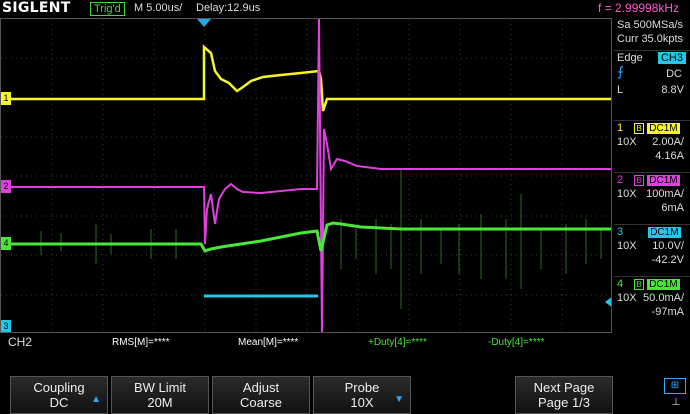 The width and height of the screenshot is (690, 414). What do you see at coordinates (141, 342) in the screenshot?
I see `rms-measurement: RMS[M]=****` at bounding box center [141, 342].